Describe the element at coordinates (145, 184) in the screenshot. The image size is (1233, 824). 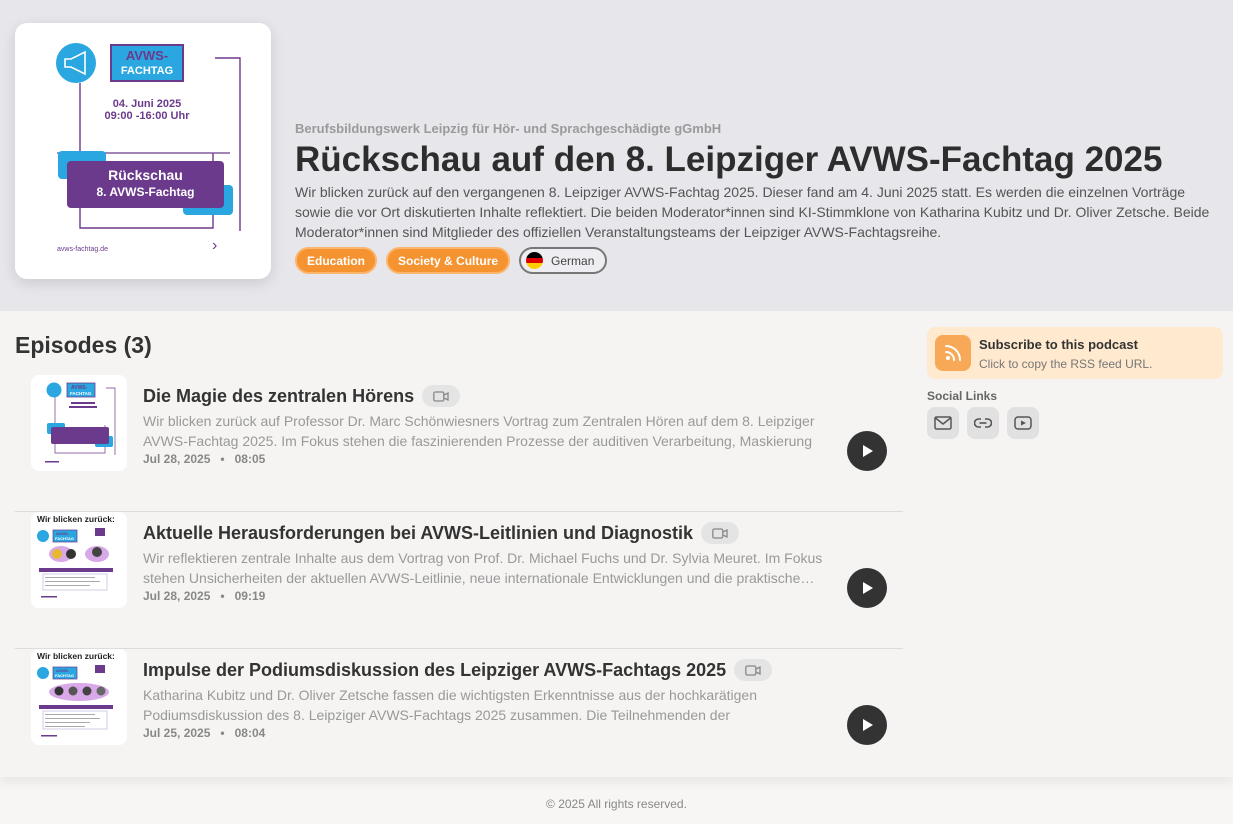
I see `cover-title-box: Rückschau 8. AVWS-Fachtag` at that location.